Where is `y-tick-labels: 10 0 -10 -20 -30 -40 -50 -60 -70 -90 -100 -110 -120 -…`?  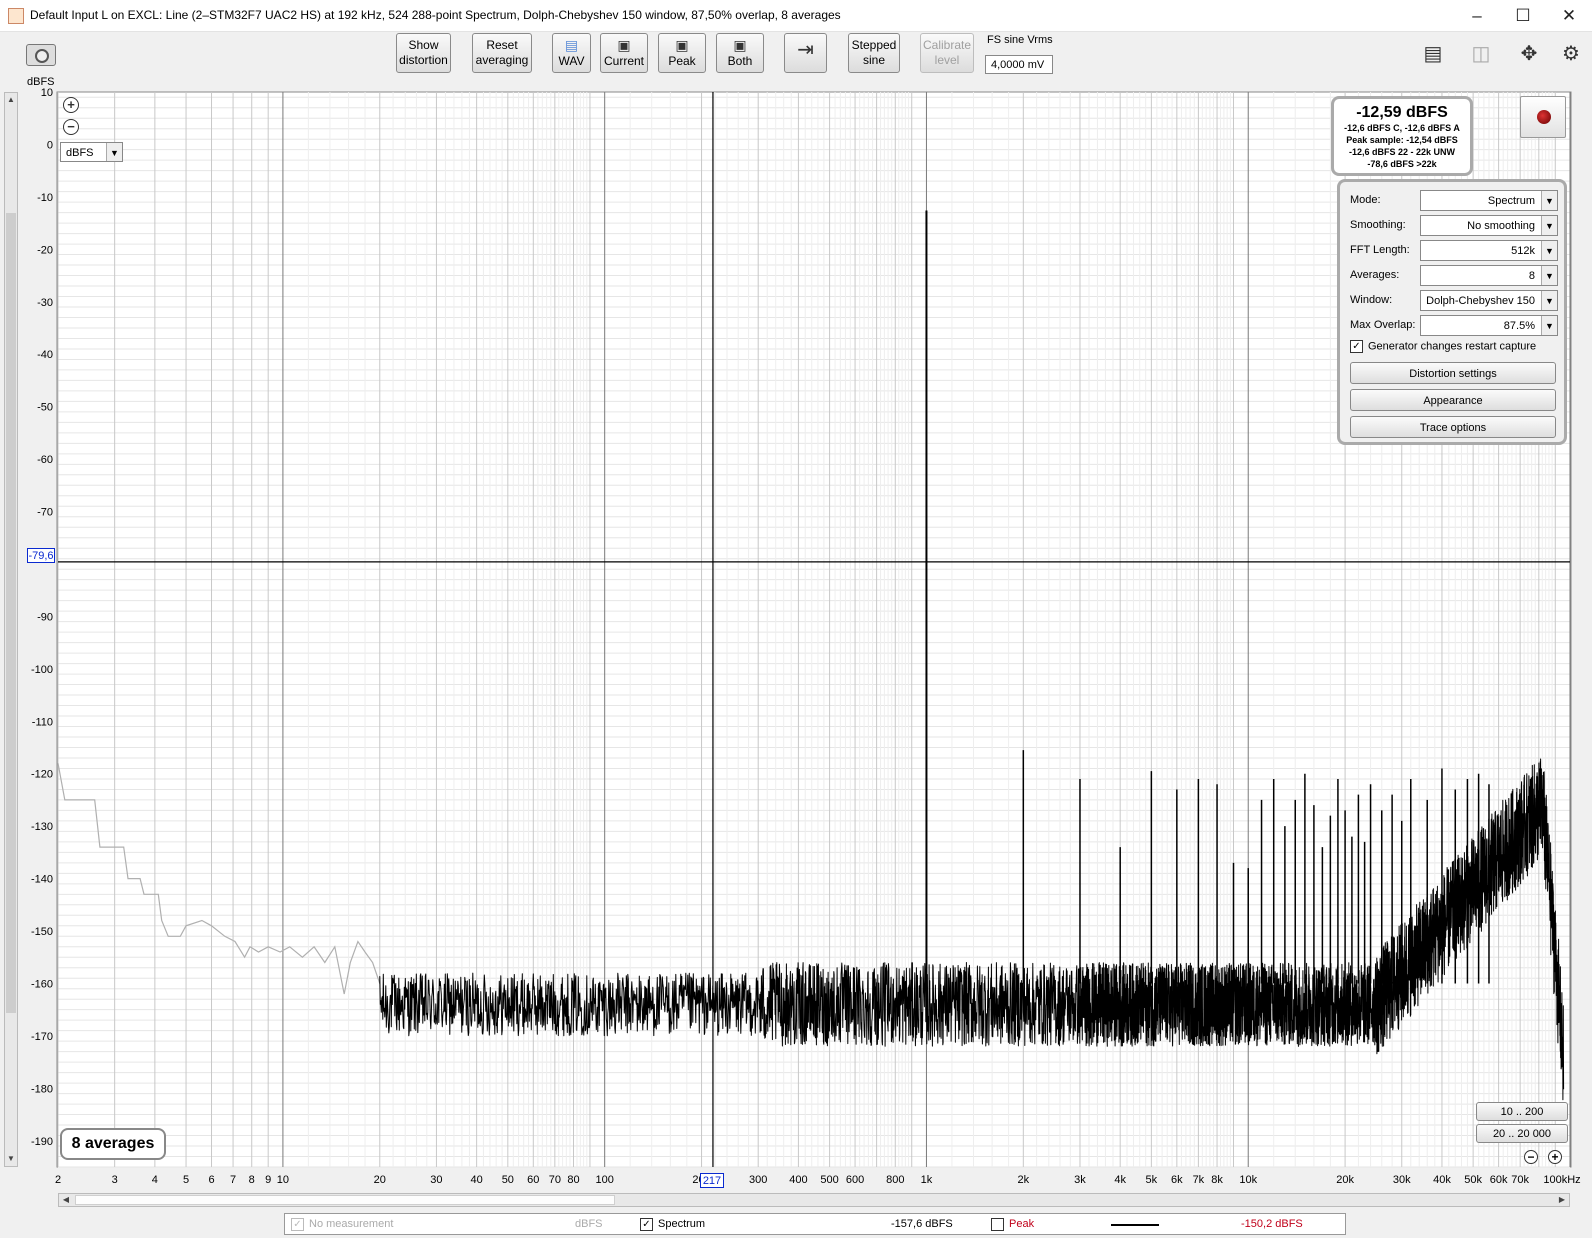 y-tick-labels: 10 0 -10 -20 -30 -40 -50 -60 -70 -90 -100 -110 -120 -… is located at coordinates (42, 617).